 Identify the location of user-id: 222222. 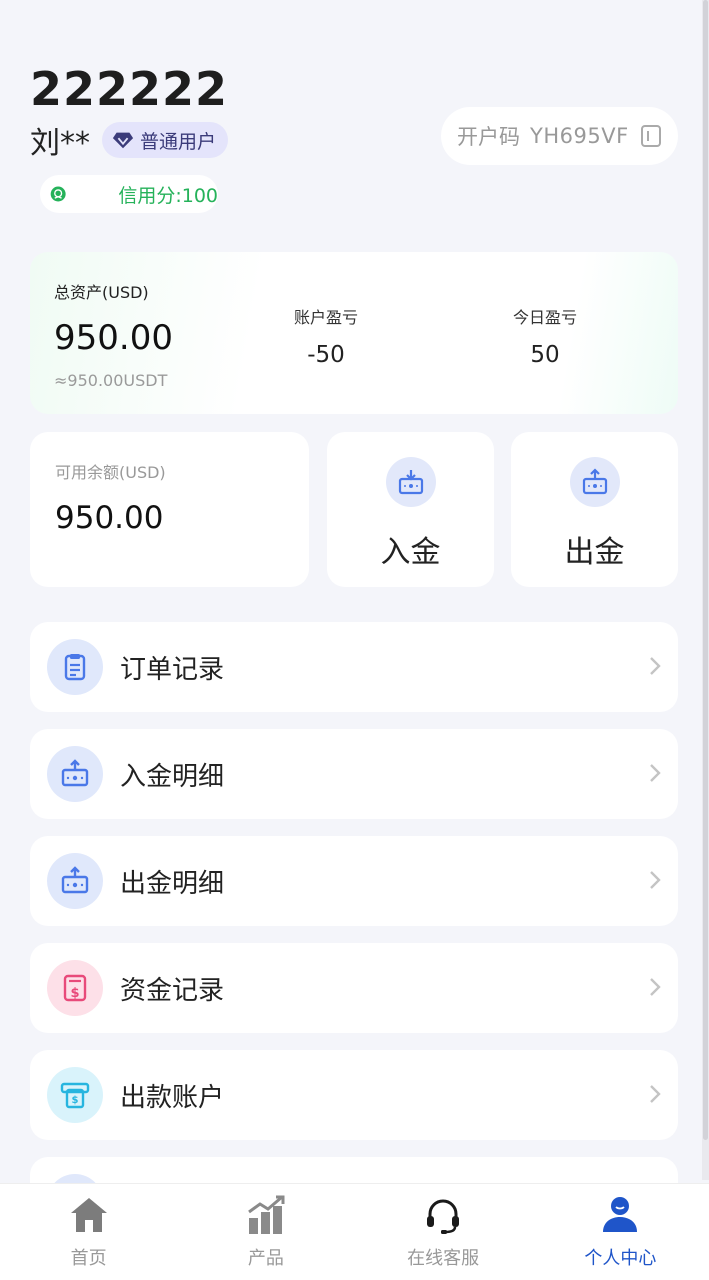
(129, 89).